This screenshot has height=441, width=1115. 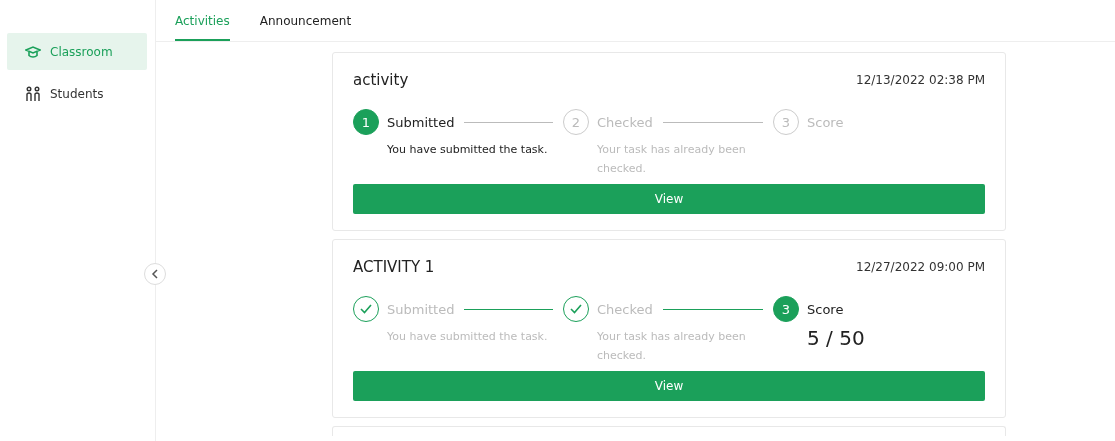 What do you see at coordinates (381, 80) in the screenshot?
I see `activity-title: activity` at bounding box center [381, 80].